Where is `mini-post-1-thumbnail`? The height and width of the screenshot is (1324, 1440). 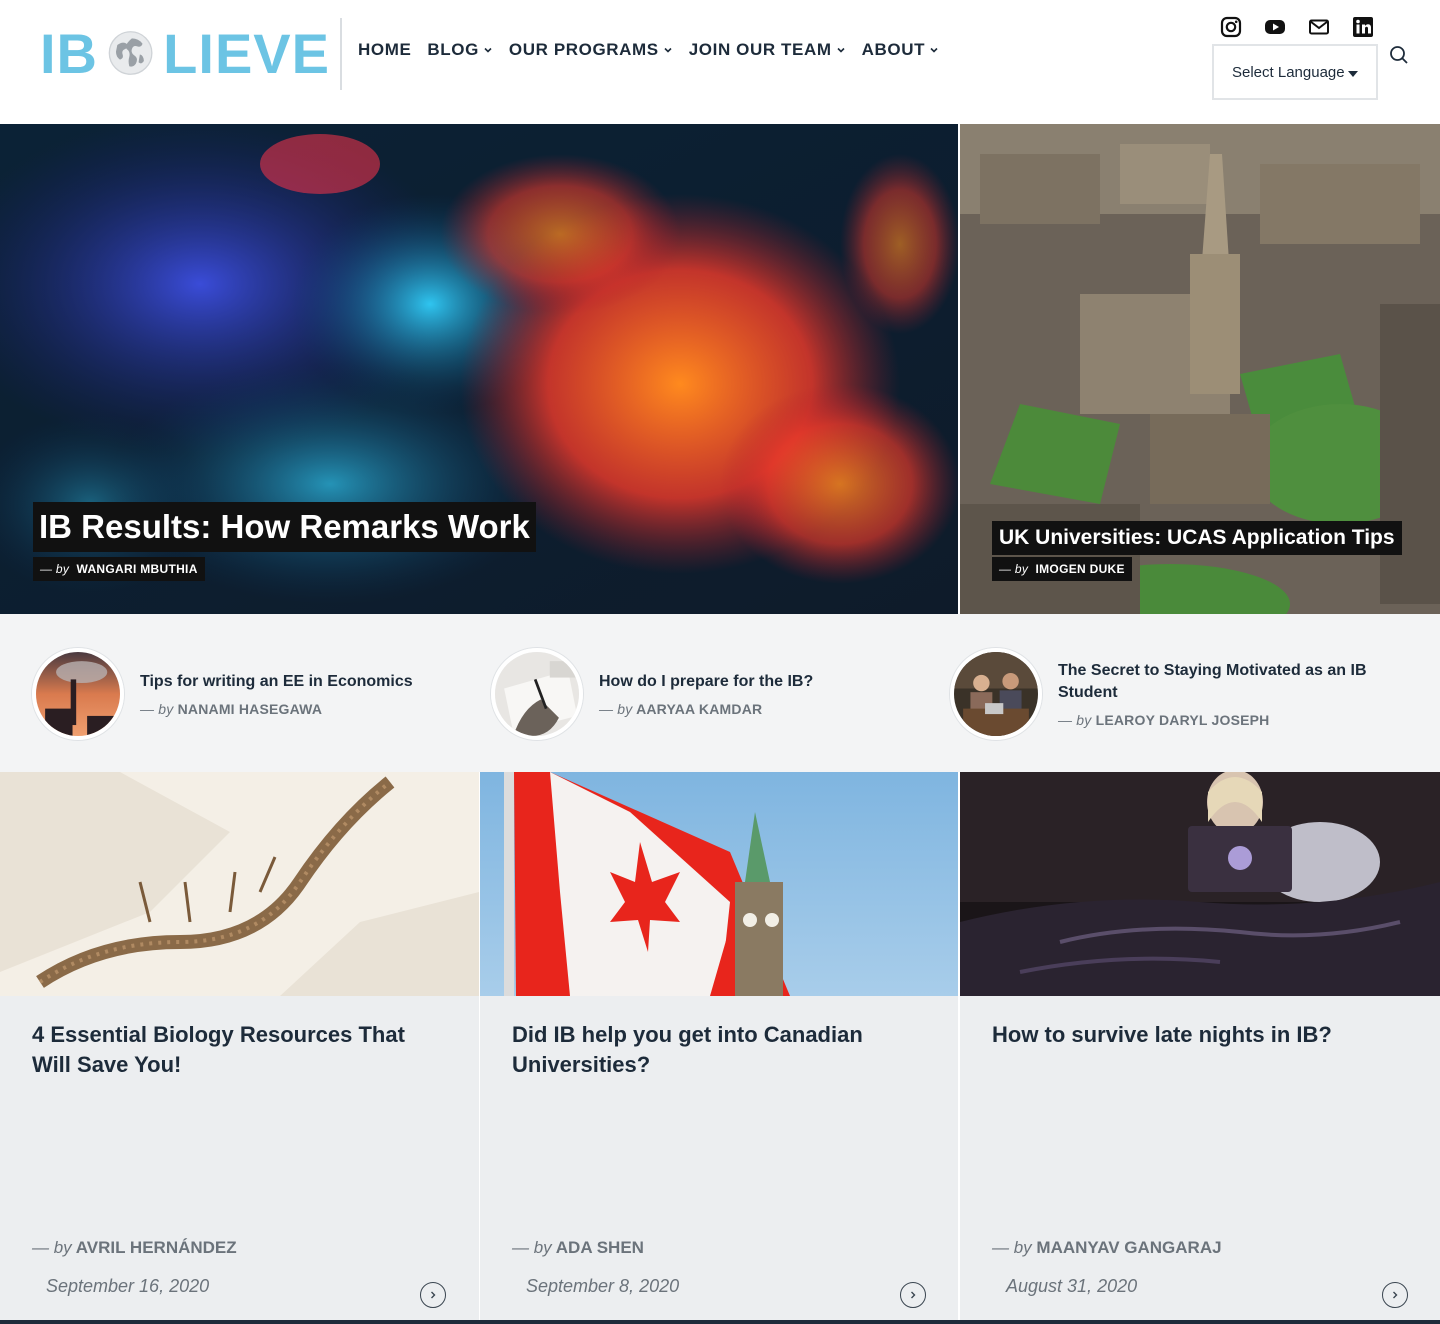
mini-post-1-thumbnail is located at coordinates (78, 694).